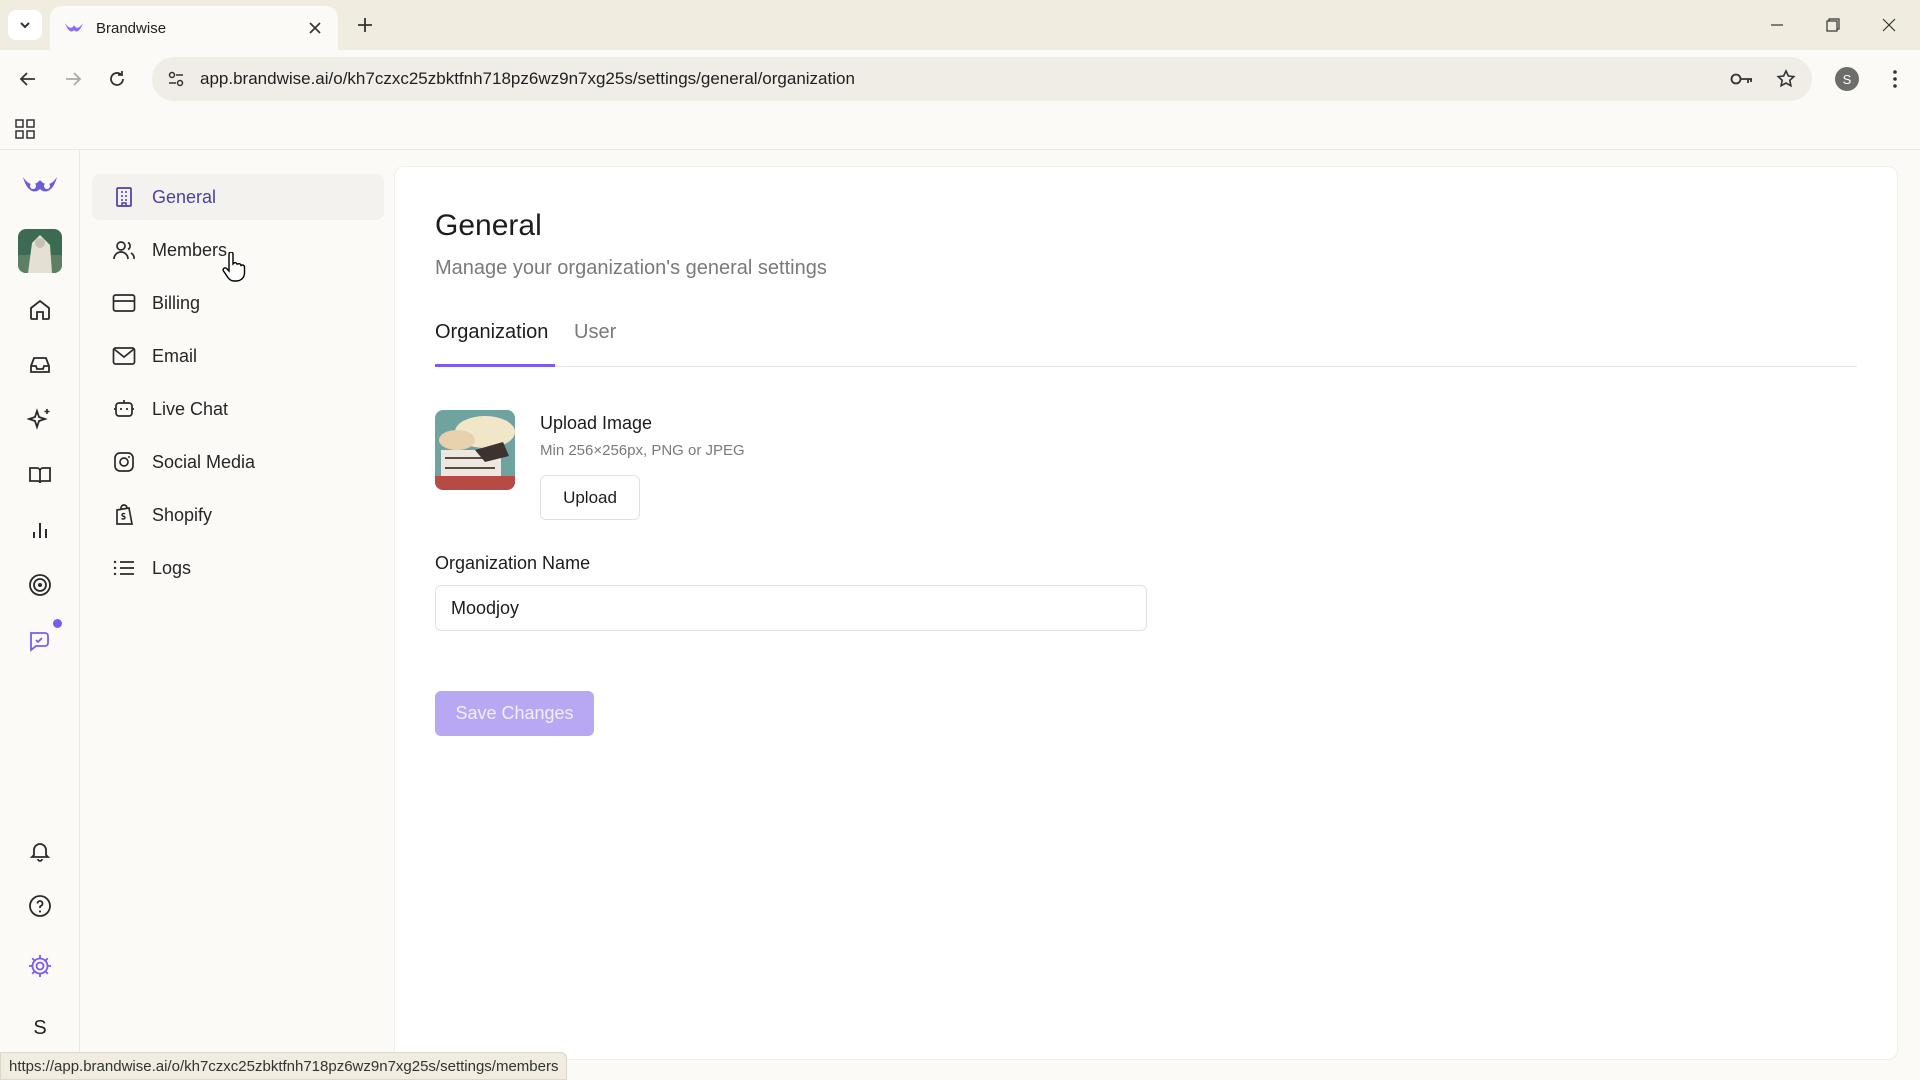 This screenshot has height=1080, width=1920. I want to click on settings-nav-label: Billing, so click(176, 302).